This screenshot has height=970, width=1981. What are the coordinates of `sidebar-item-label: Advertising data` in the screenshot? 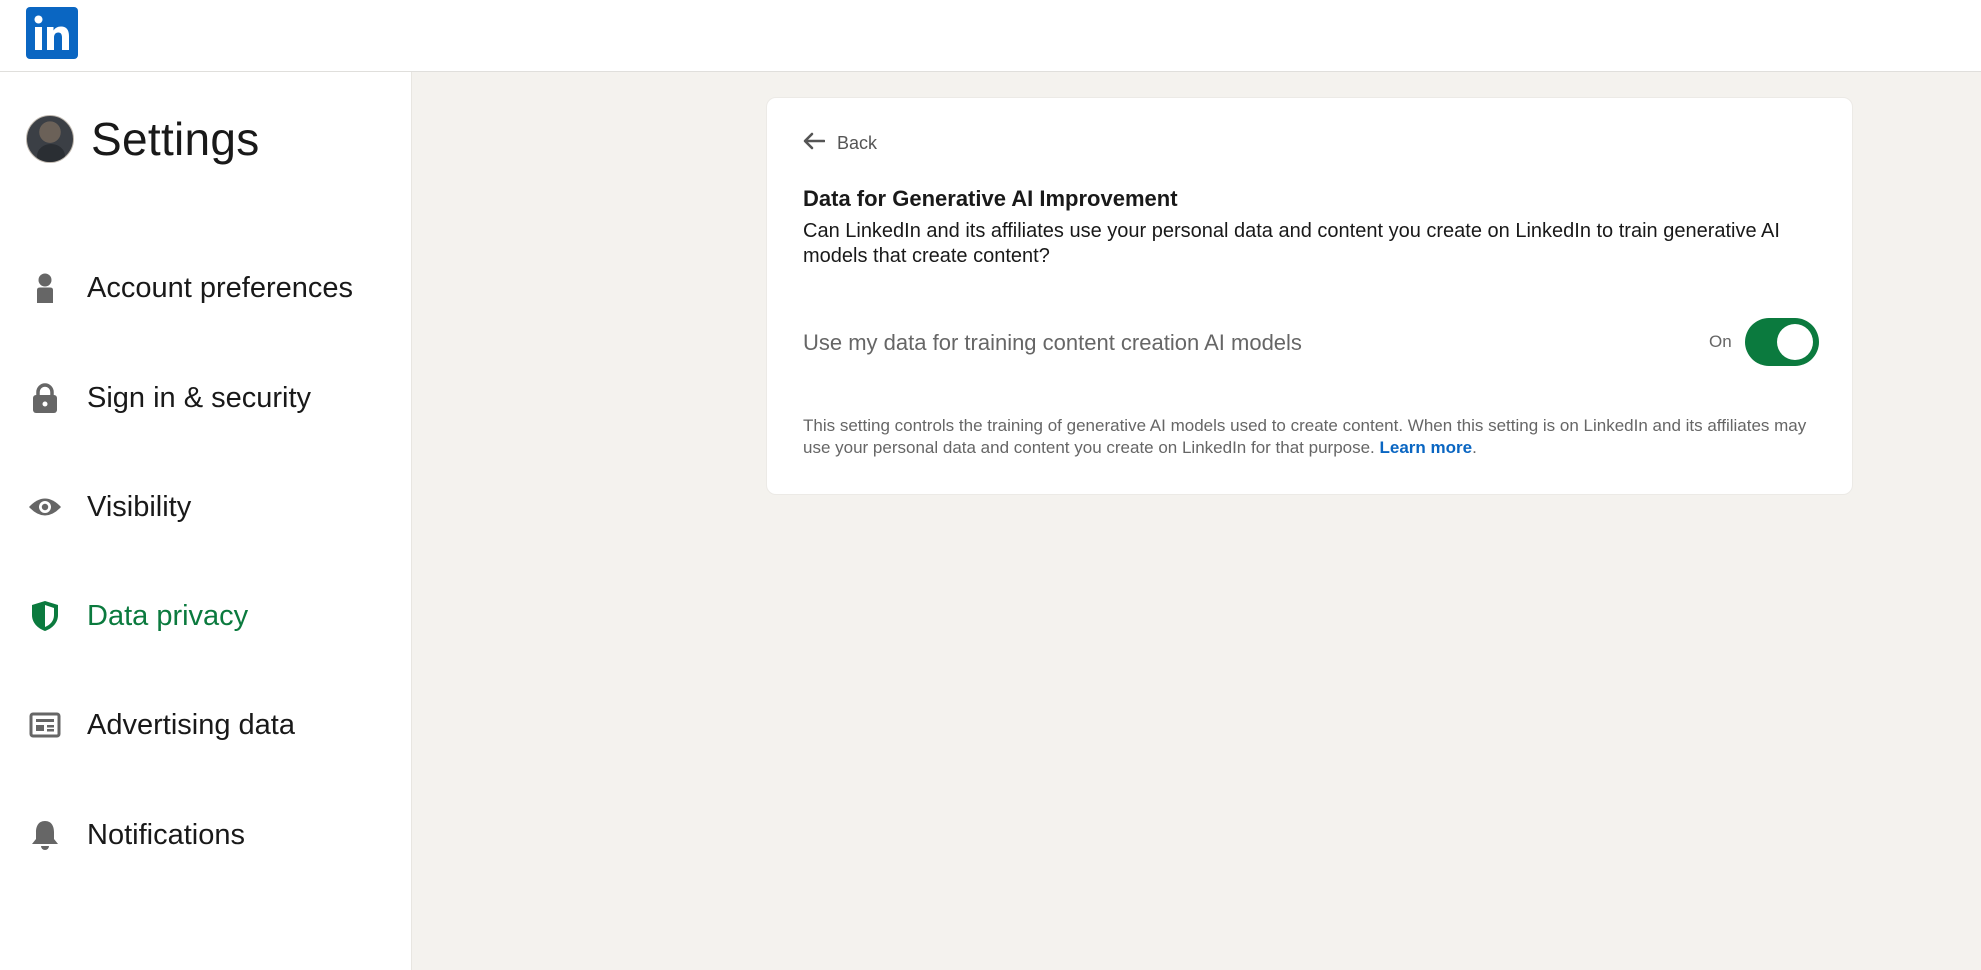 It's located at (191, 724).